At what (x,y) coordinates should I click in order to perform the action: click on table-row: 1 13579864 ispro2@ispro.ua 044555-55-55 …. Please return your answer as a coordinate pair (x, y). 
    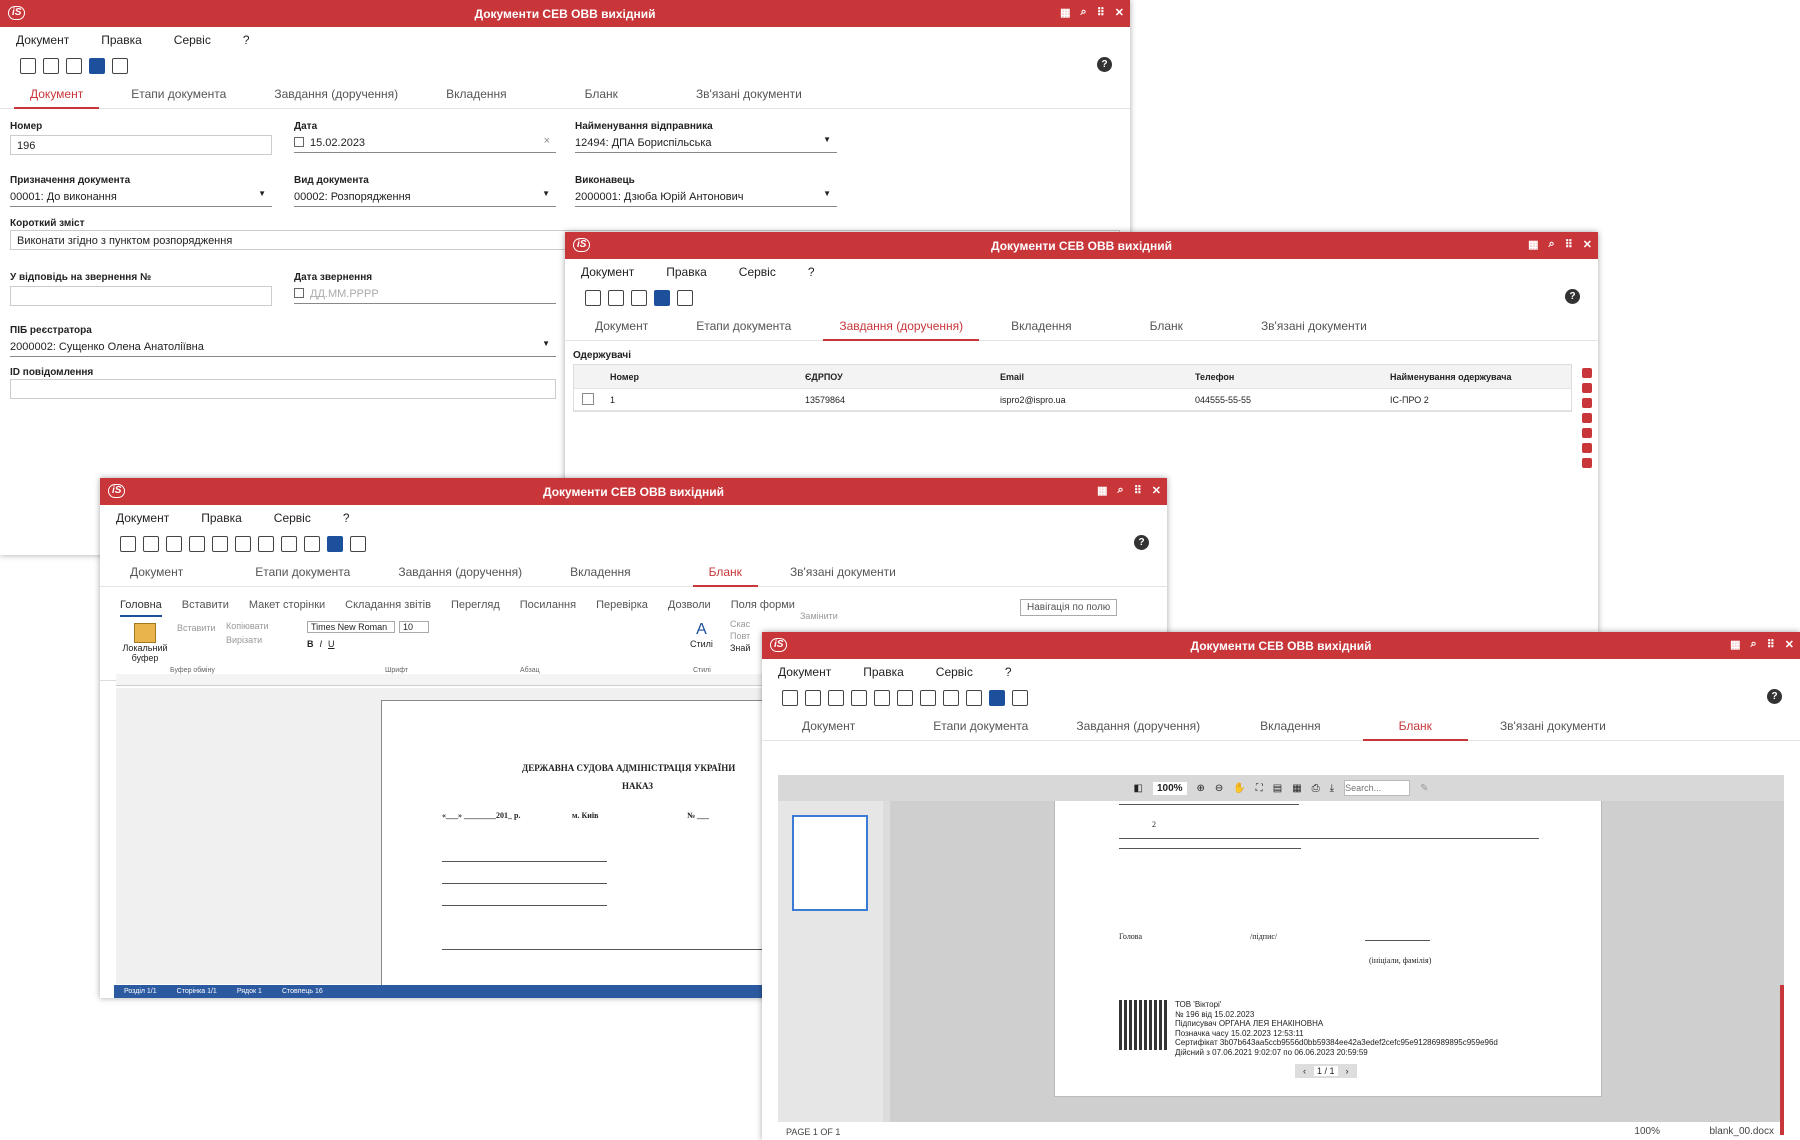
    Looking at the image, I should click on (1072, 400).